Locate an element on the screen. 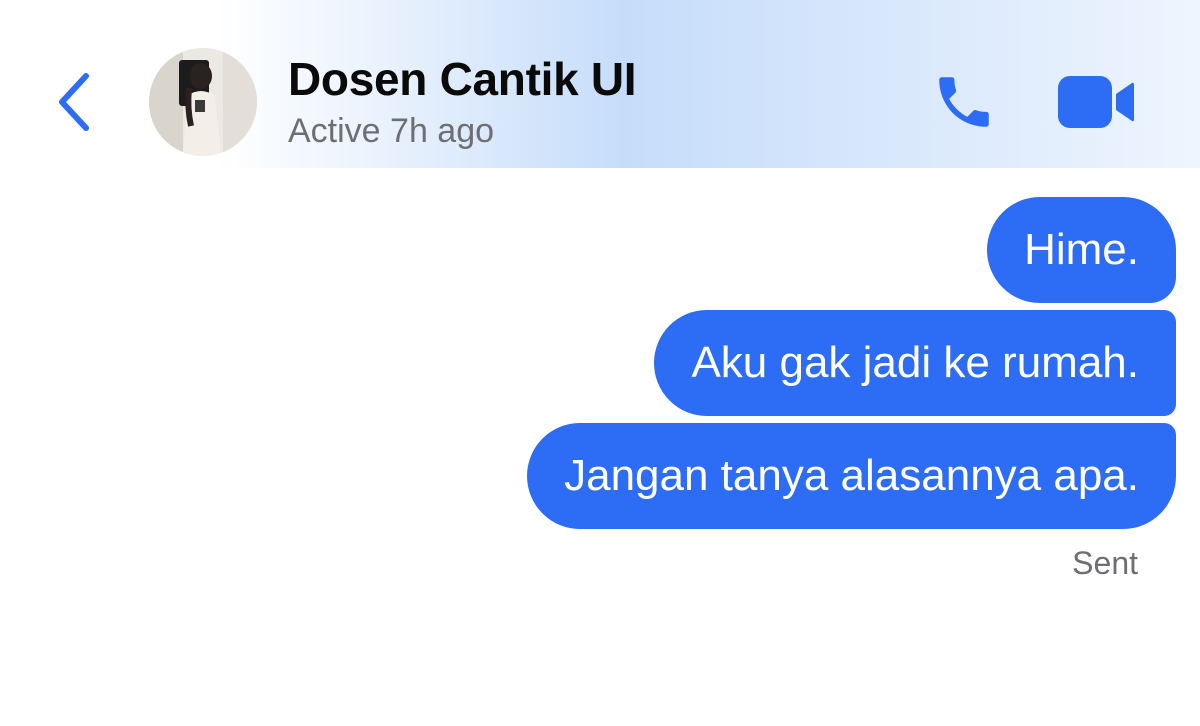  back-button is located at coordinates (76, 102).